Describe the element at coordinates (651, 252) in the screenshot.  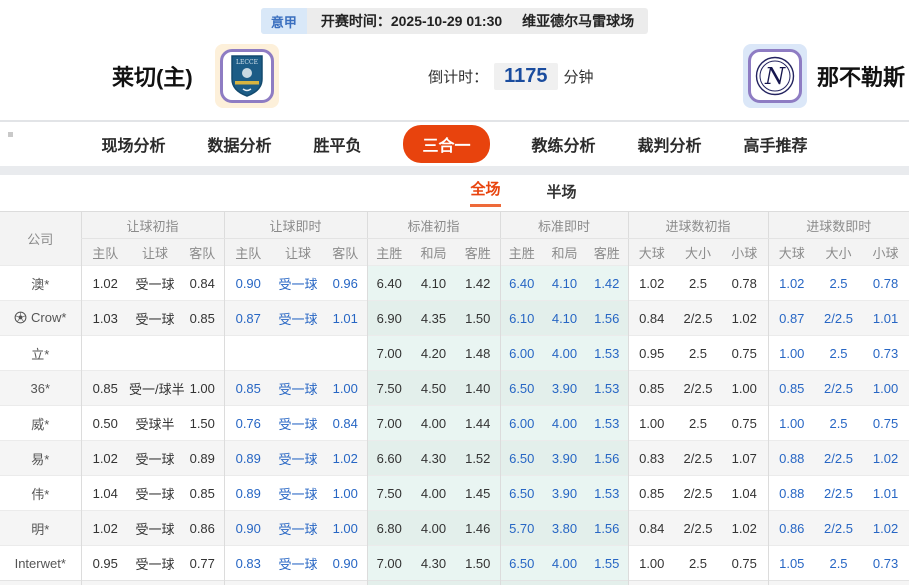
I see `col-sub-header-4-0: 大球` at that location.